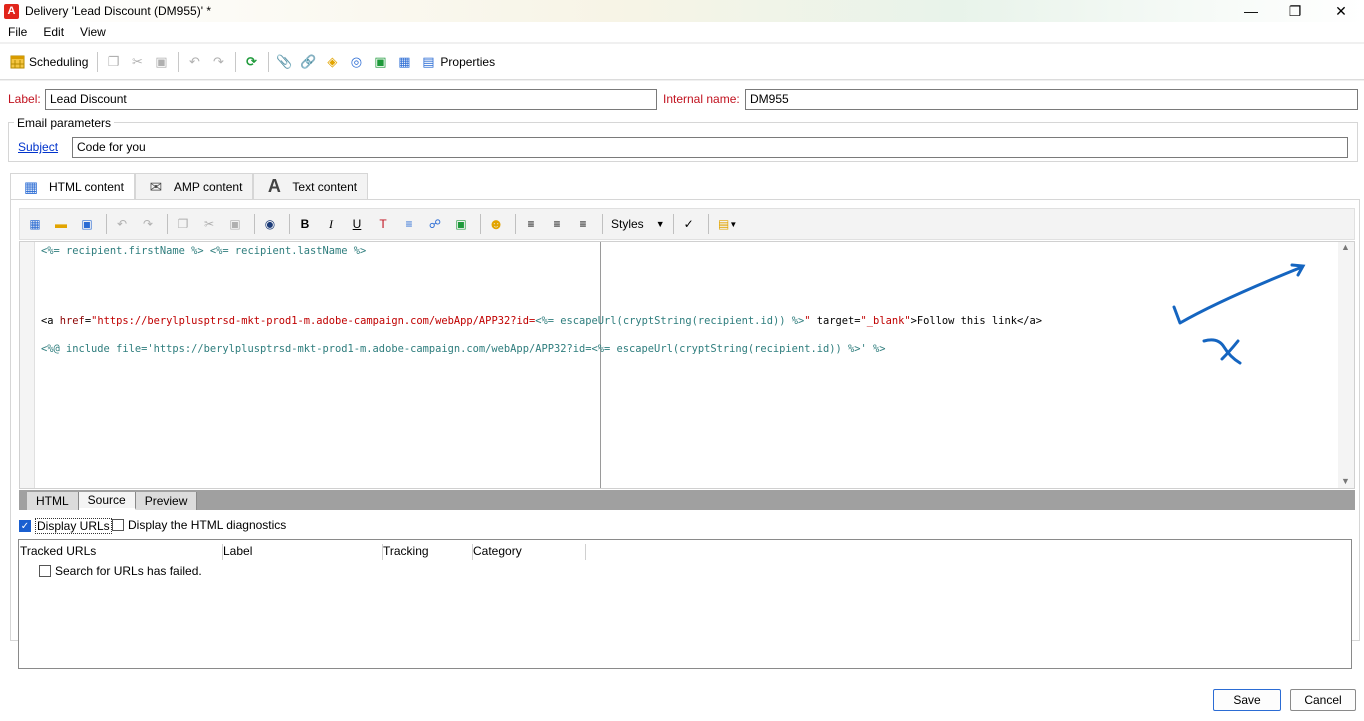 The width and height of the screenshot is (1364, 721). Describe the element at coordinates (383, 224) in the screenshot. I see `text-color-icon: T` at that location.